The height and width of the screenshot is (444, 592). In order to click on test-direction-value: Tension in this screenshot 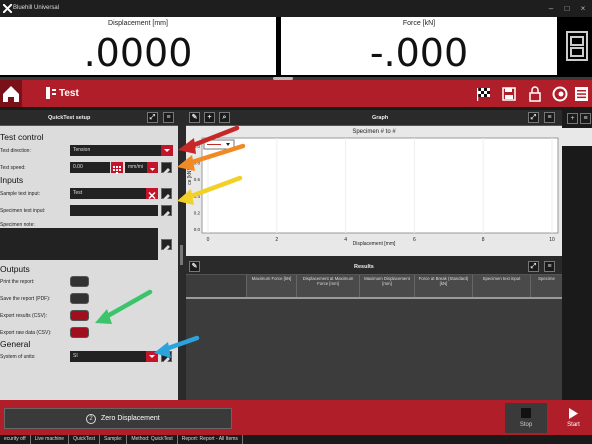, I will do `click(82, 150)`.